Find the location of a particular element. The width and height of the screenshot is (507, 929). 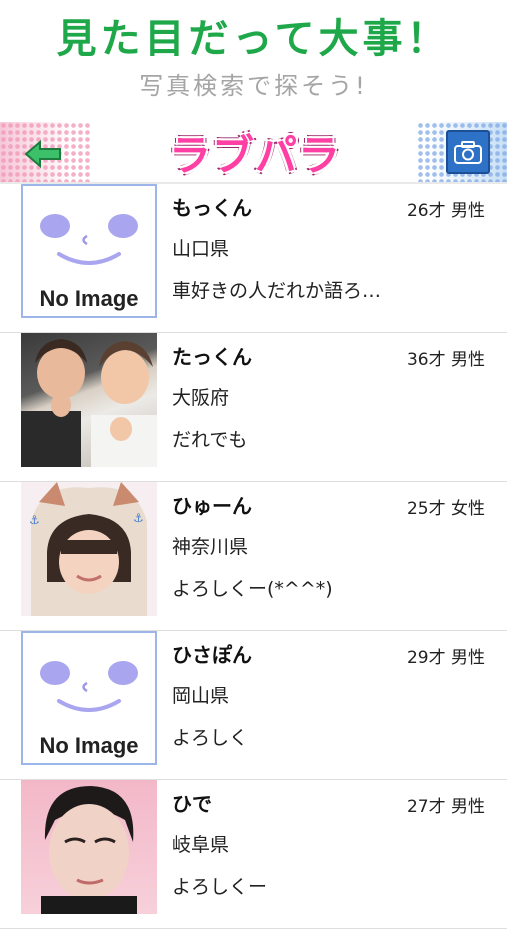

app-logo: ラブパラ is located at coordinates (254, 155).